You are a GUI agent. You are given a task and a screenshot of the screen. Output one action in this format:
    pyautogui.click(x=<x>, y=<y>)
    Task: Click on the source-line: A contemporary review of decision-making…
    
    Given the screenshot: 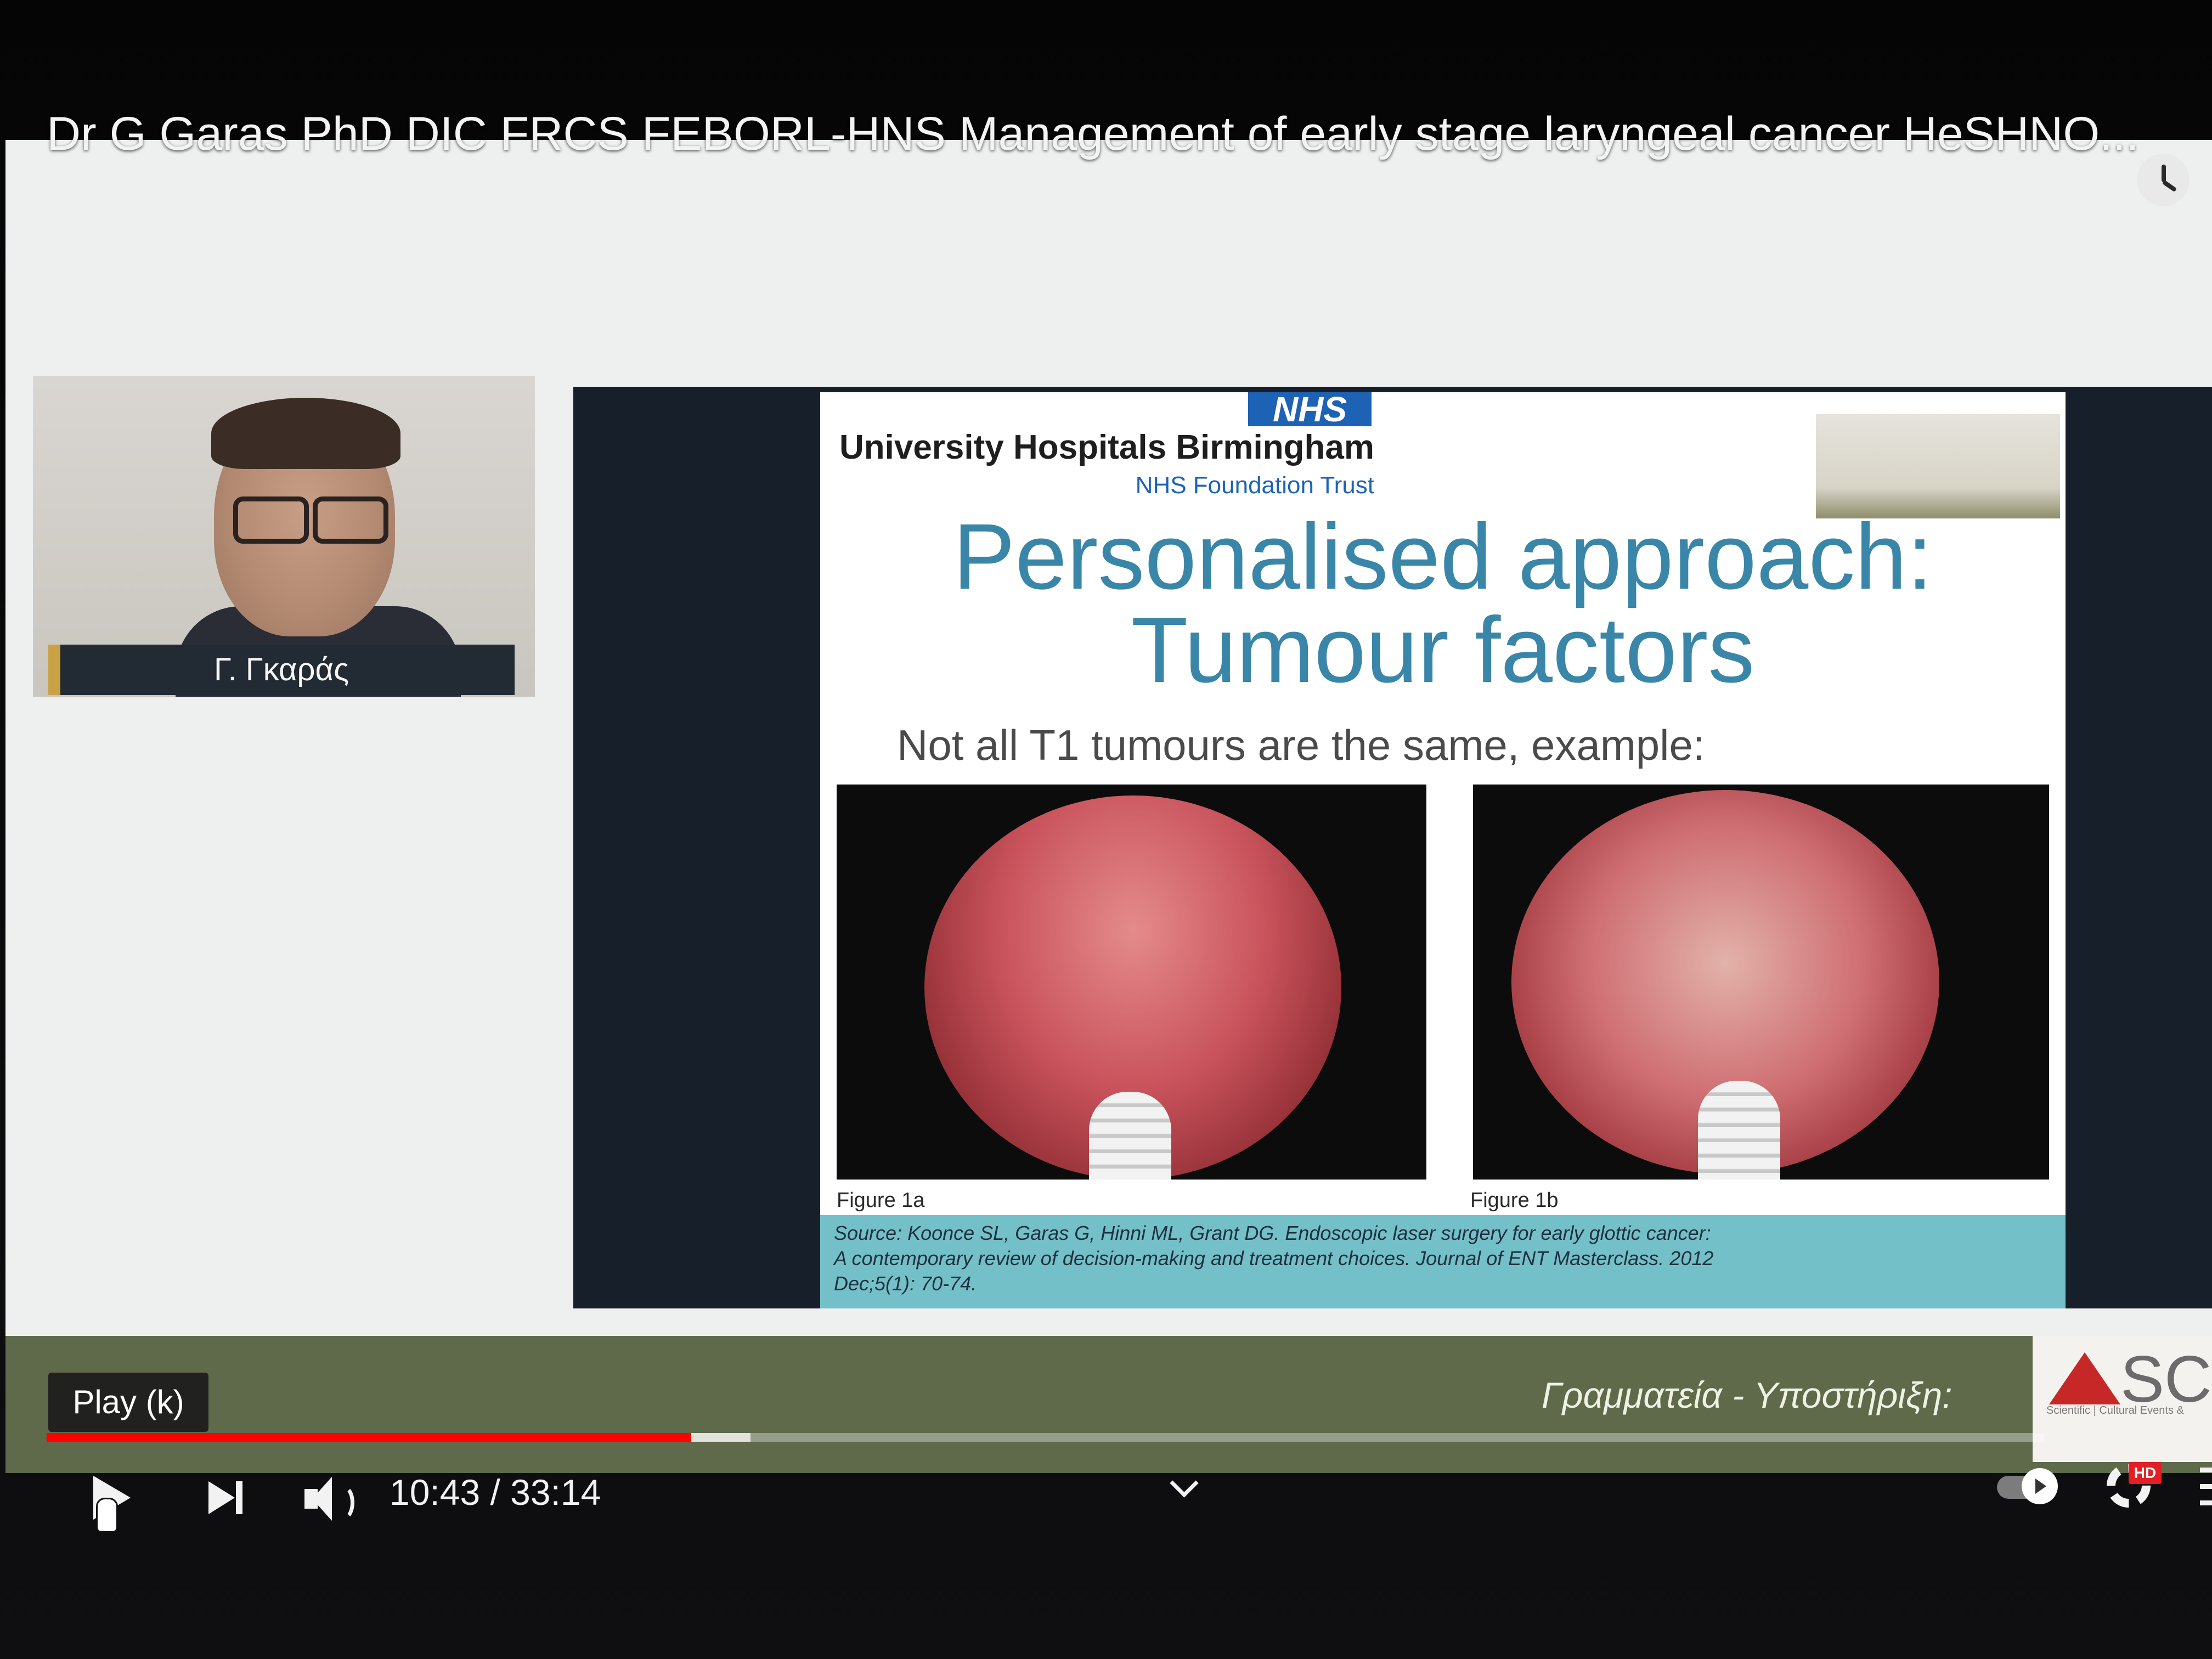 What is the action you would take?
    pyautogui.click(x=1274, y=1258)
    